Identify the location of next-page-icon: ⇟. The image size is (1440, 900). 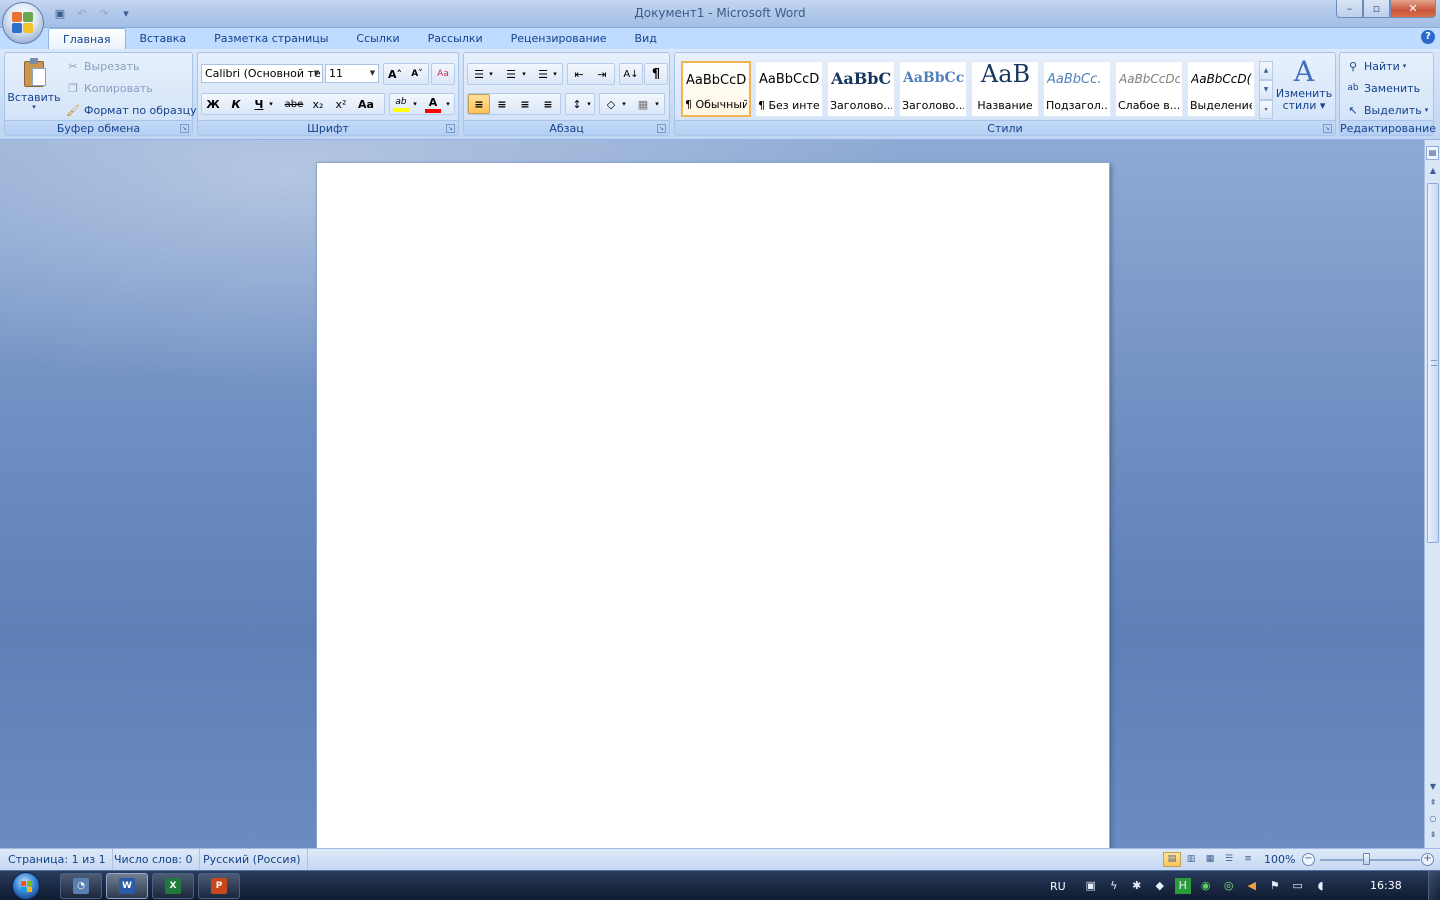
(1433, 835).